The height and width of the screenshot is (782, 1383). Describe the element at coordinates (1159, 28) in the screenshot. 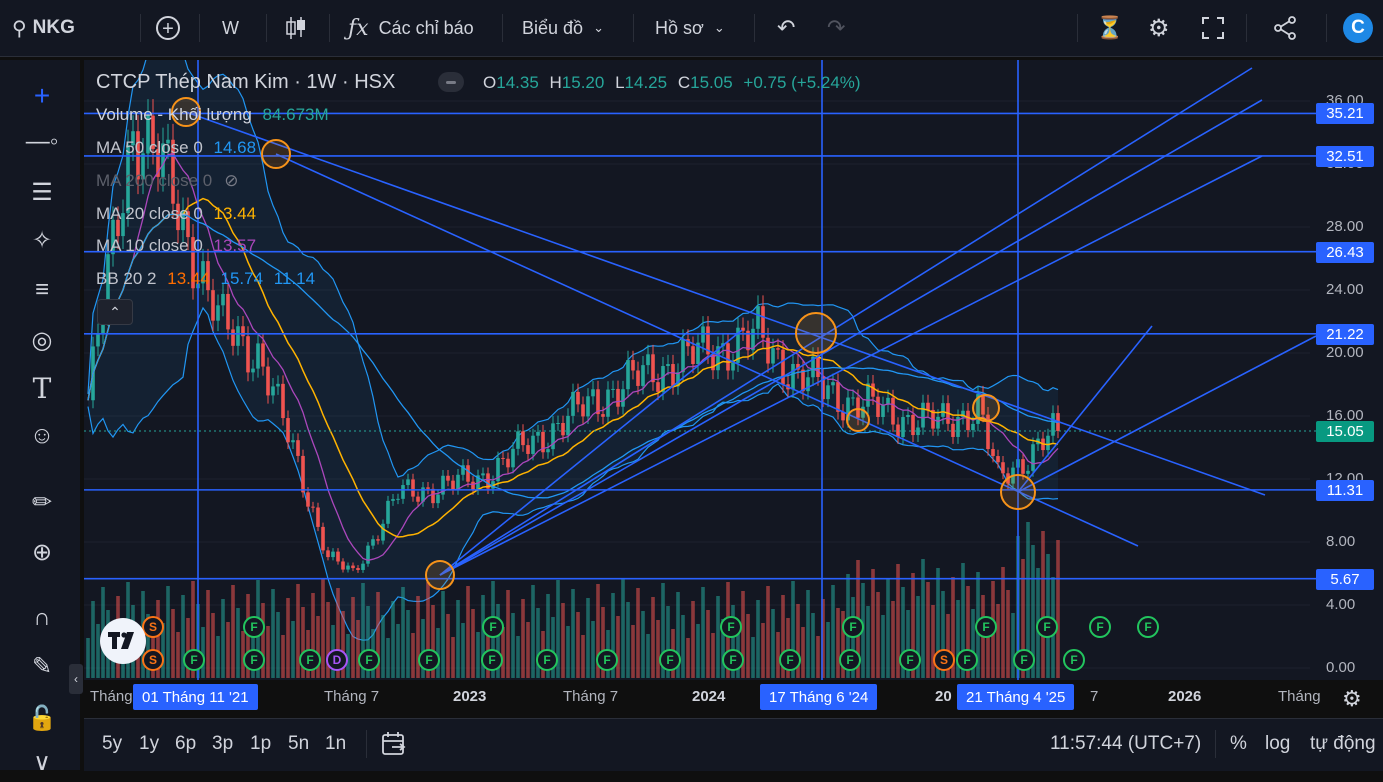

I see `settings-button: ⚙` at that location.